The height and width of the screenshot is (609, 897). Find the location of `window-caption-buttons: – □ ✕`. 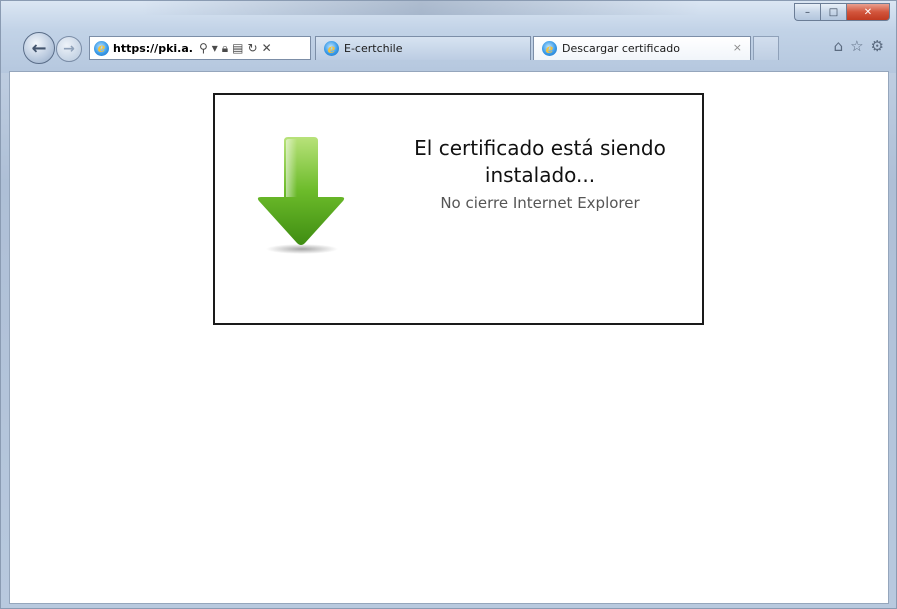

window-caption-buttons: – □ ✕ is located at coordinates (842, 12).